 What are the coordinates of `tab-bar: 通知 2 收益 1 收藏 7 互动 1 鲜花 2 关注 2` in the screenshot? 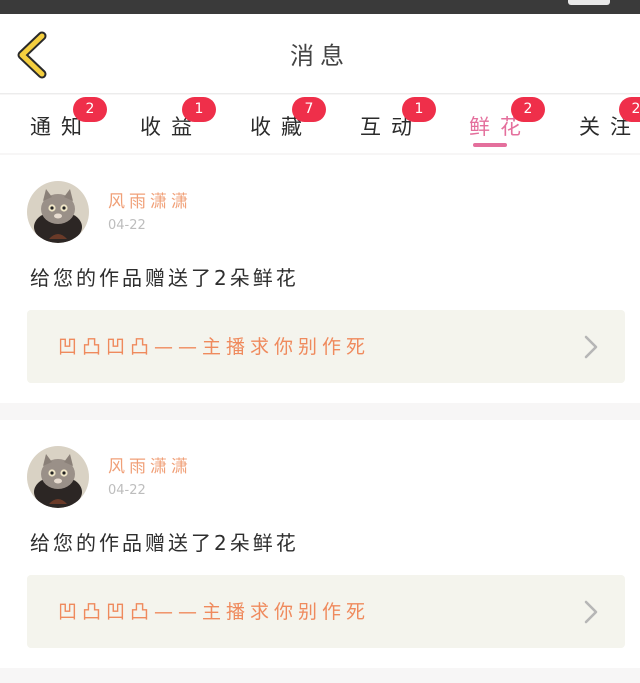 It's located at (320, 124).